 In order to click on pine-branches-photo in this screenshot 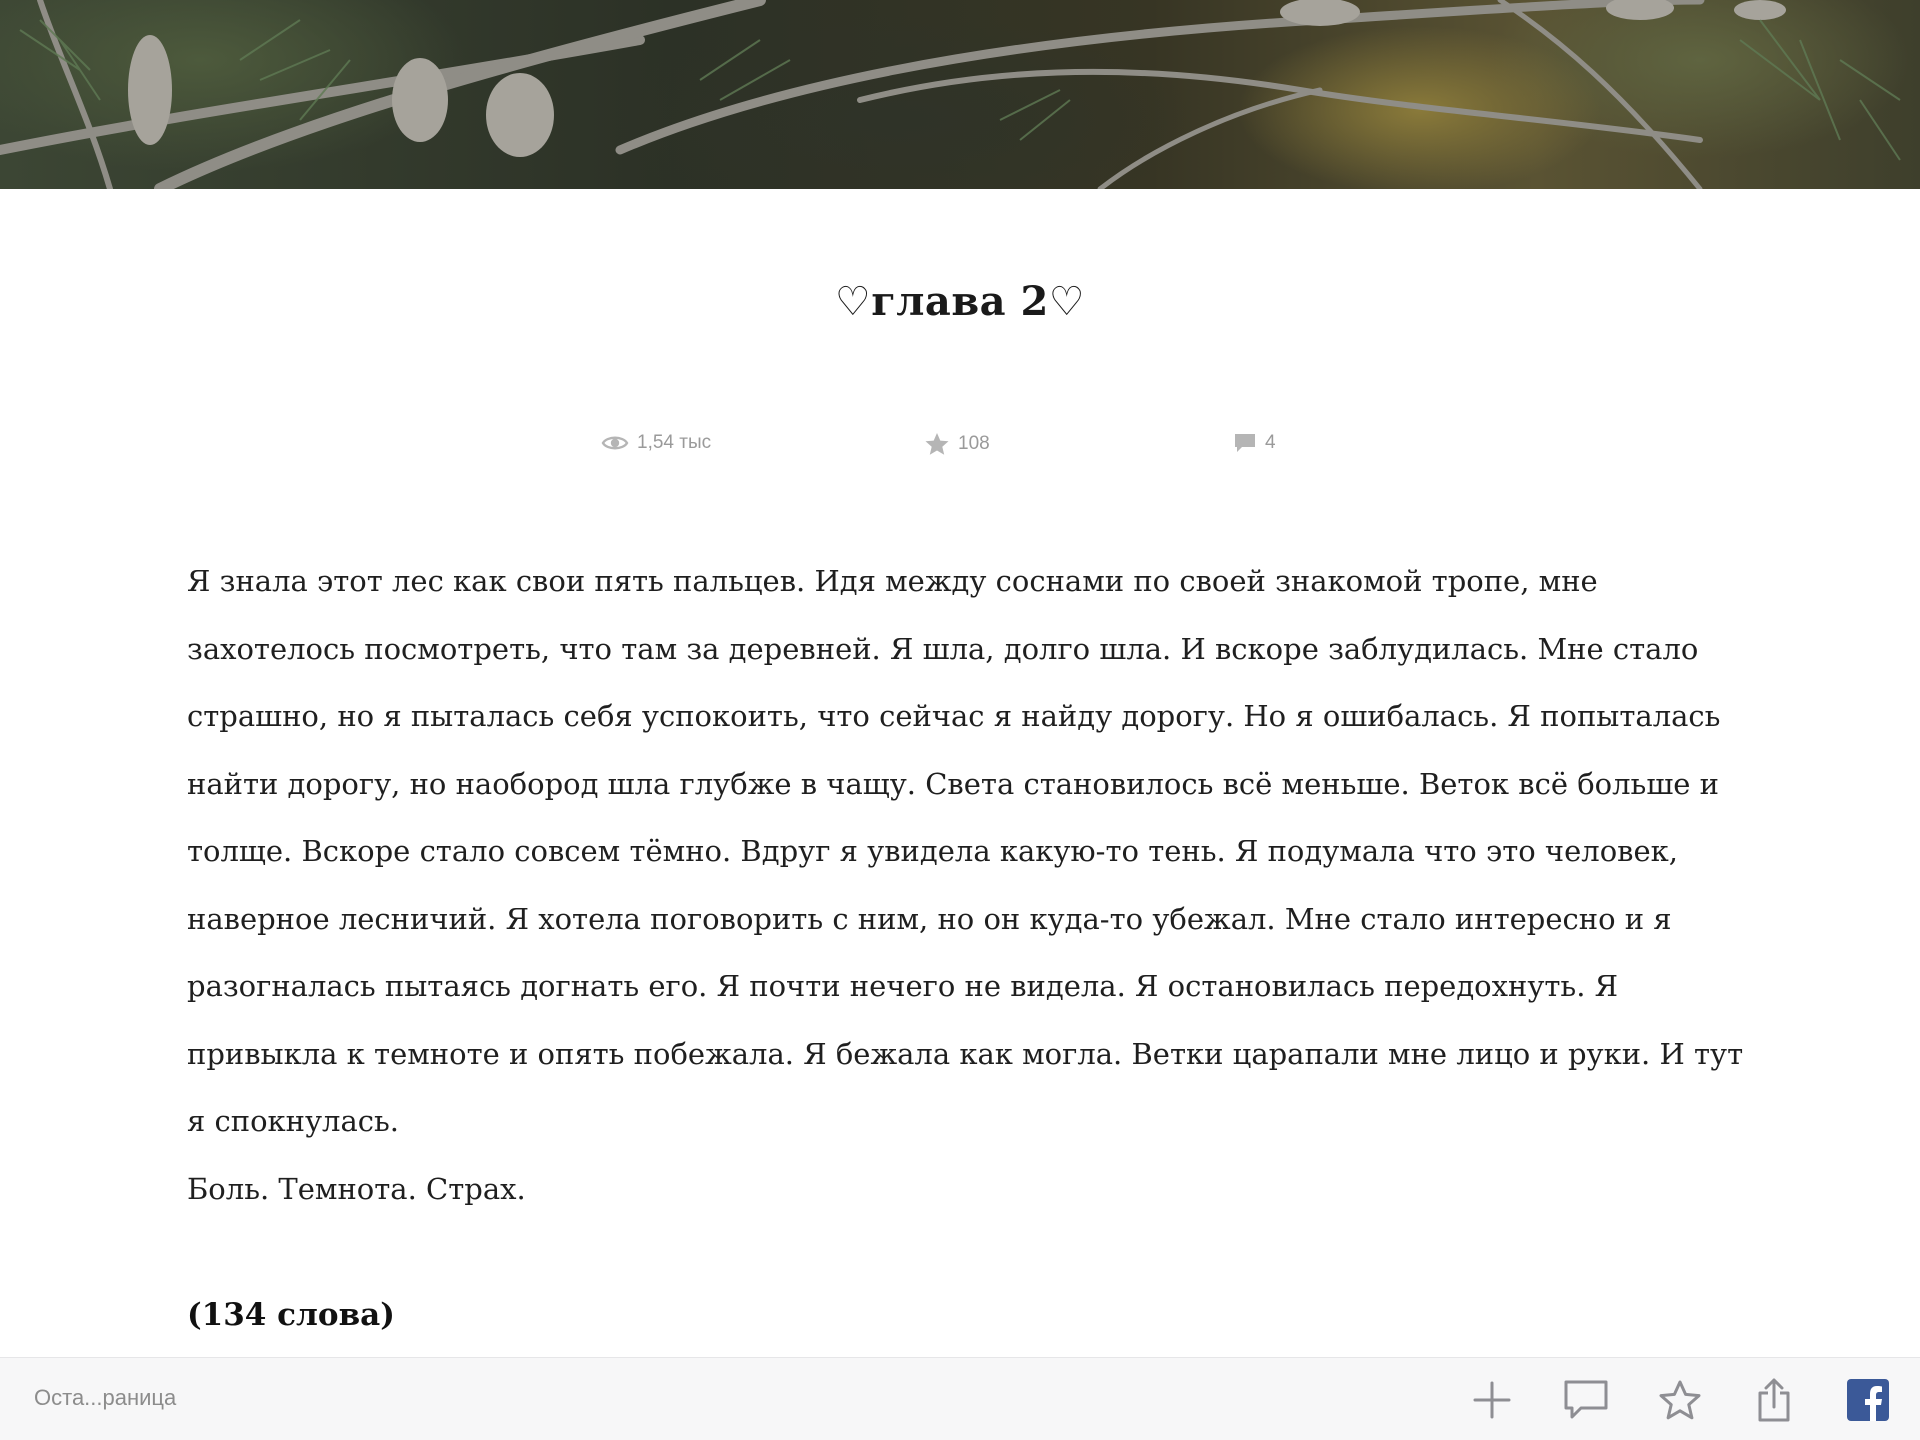, I will do `click(950, 94)`.